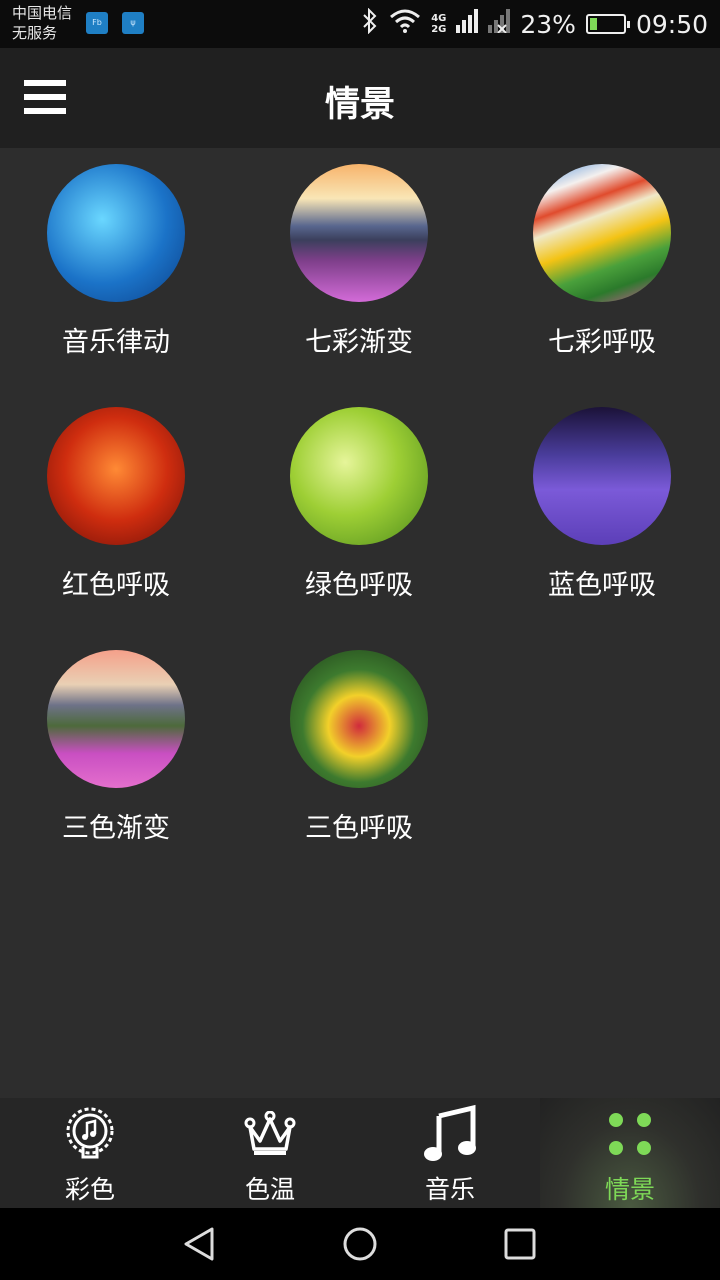 The image size is (720, 1280). What do you see at coordinates (42, 23) in the screenshot?
I see `carrier-info: 中国电信 无服务` at bounding box center [42, 23].